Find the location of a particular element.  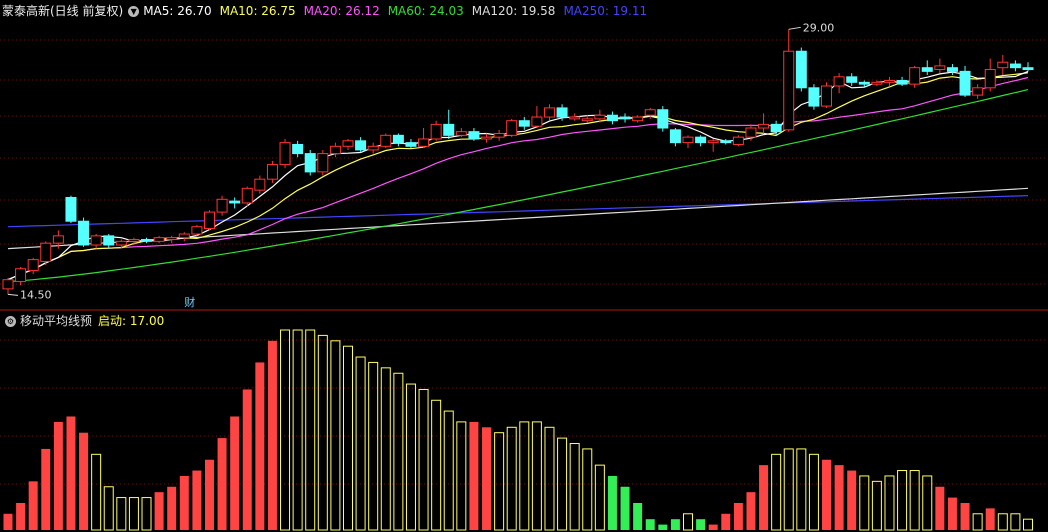

low-price-marker: 14.50 is located at coordinates (36, 294).